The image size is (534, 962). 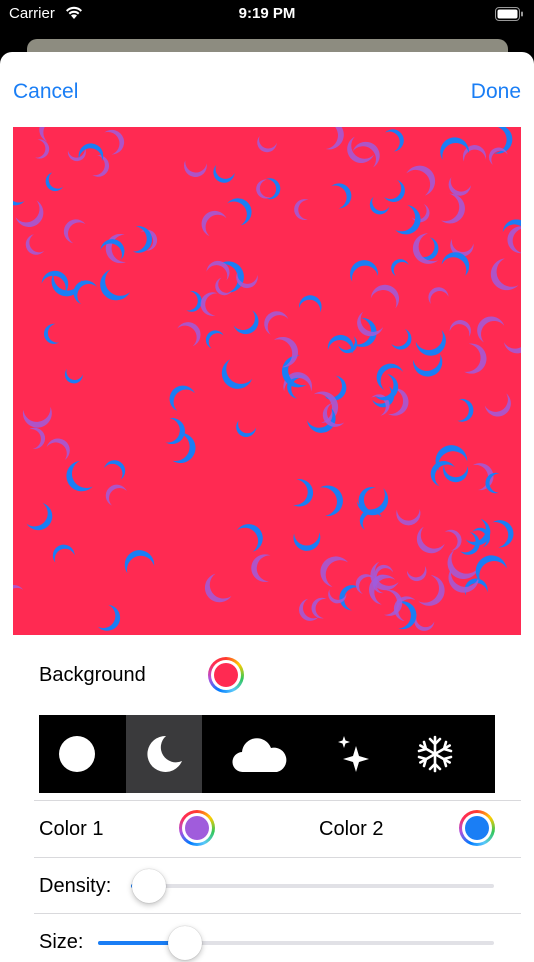 What do you see at coordinates (71, 829) in the screenshot?
I see `color1-label: Color 1` at bounding box center [71, 829].